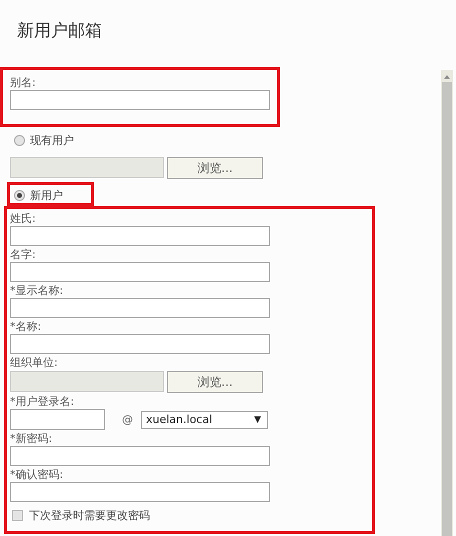  Describe the element at coordinates (46, 195) in the screenshot. I see `radio-label: 新用户` at that location.